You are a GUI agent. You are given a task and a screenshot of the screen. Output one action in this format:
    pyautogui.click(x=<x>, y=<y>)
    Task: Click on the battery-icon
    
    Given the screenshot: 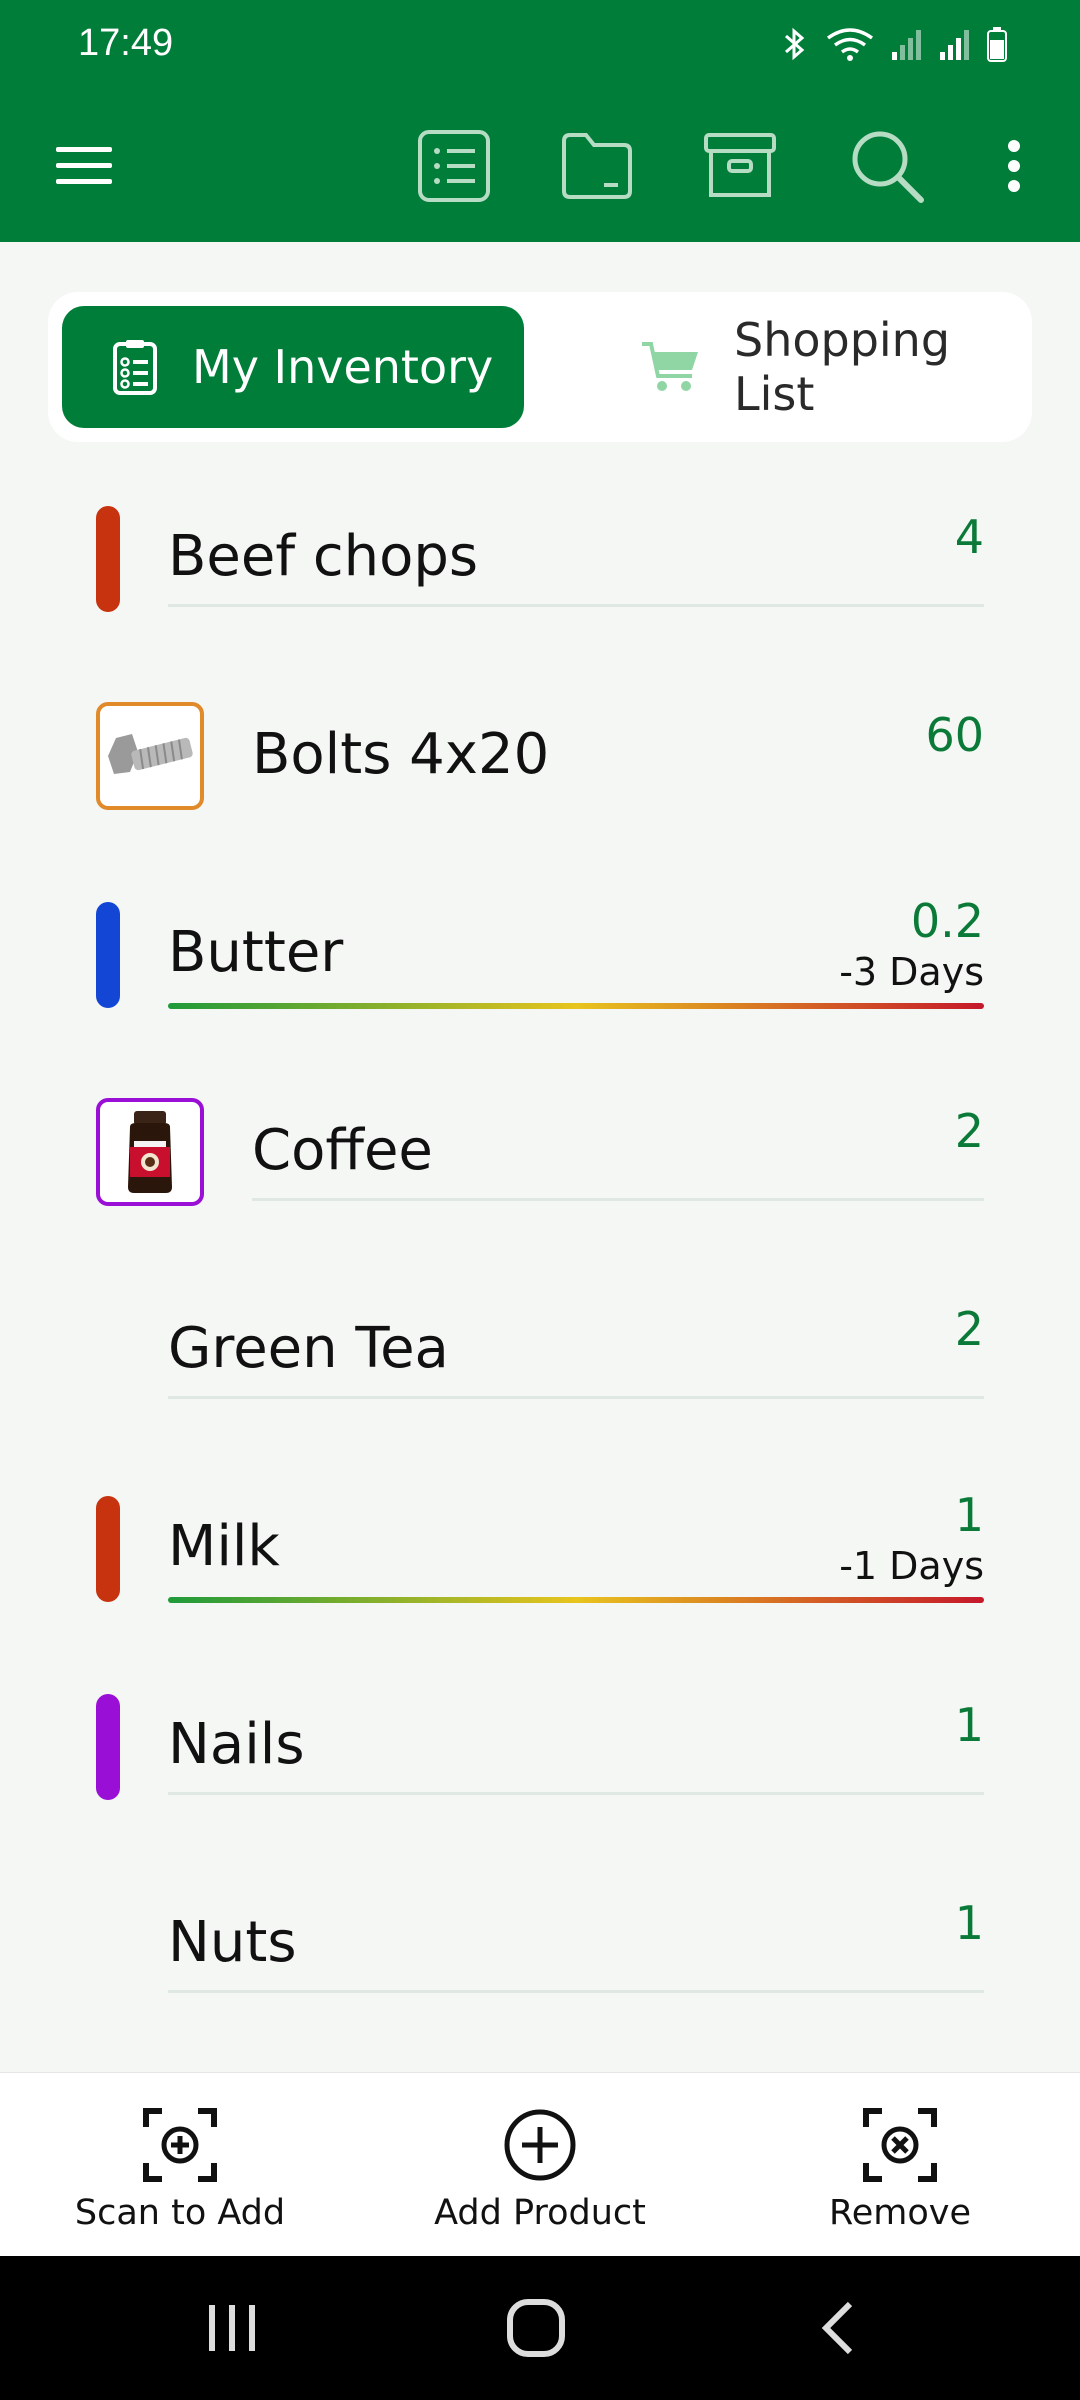 What is the action you would take?
    pyautogui.click(x=997, y=44)
    